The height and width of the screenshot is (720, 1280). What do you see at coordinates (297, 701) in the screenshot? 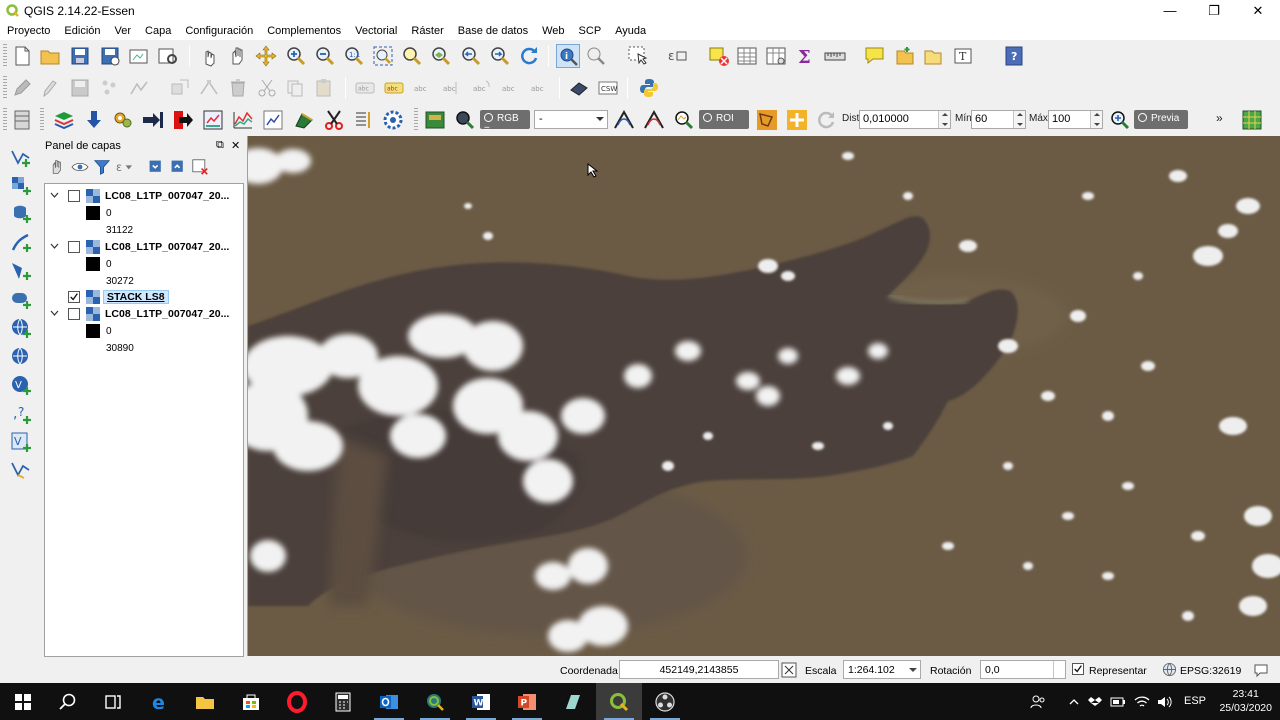
I see `taskbar-opera` at bounding box center [297, 701].